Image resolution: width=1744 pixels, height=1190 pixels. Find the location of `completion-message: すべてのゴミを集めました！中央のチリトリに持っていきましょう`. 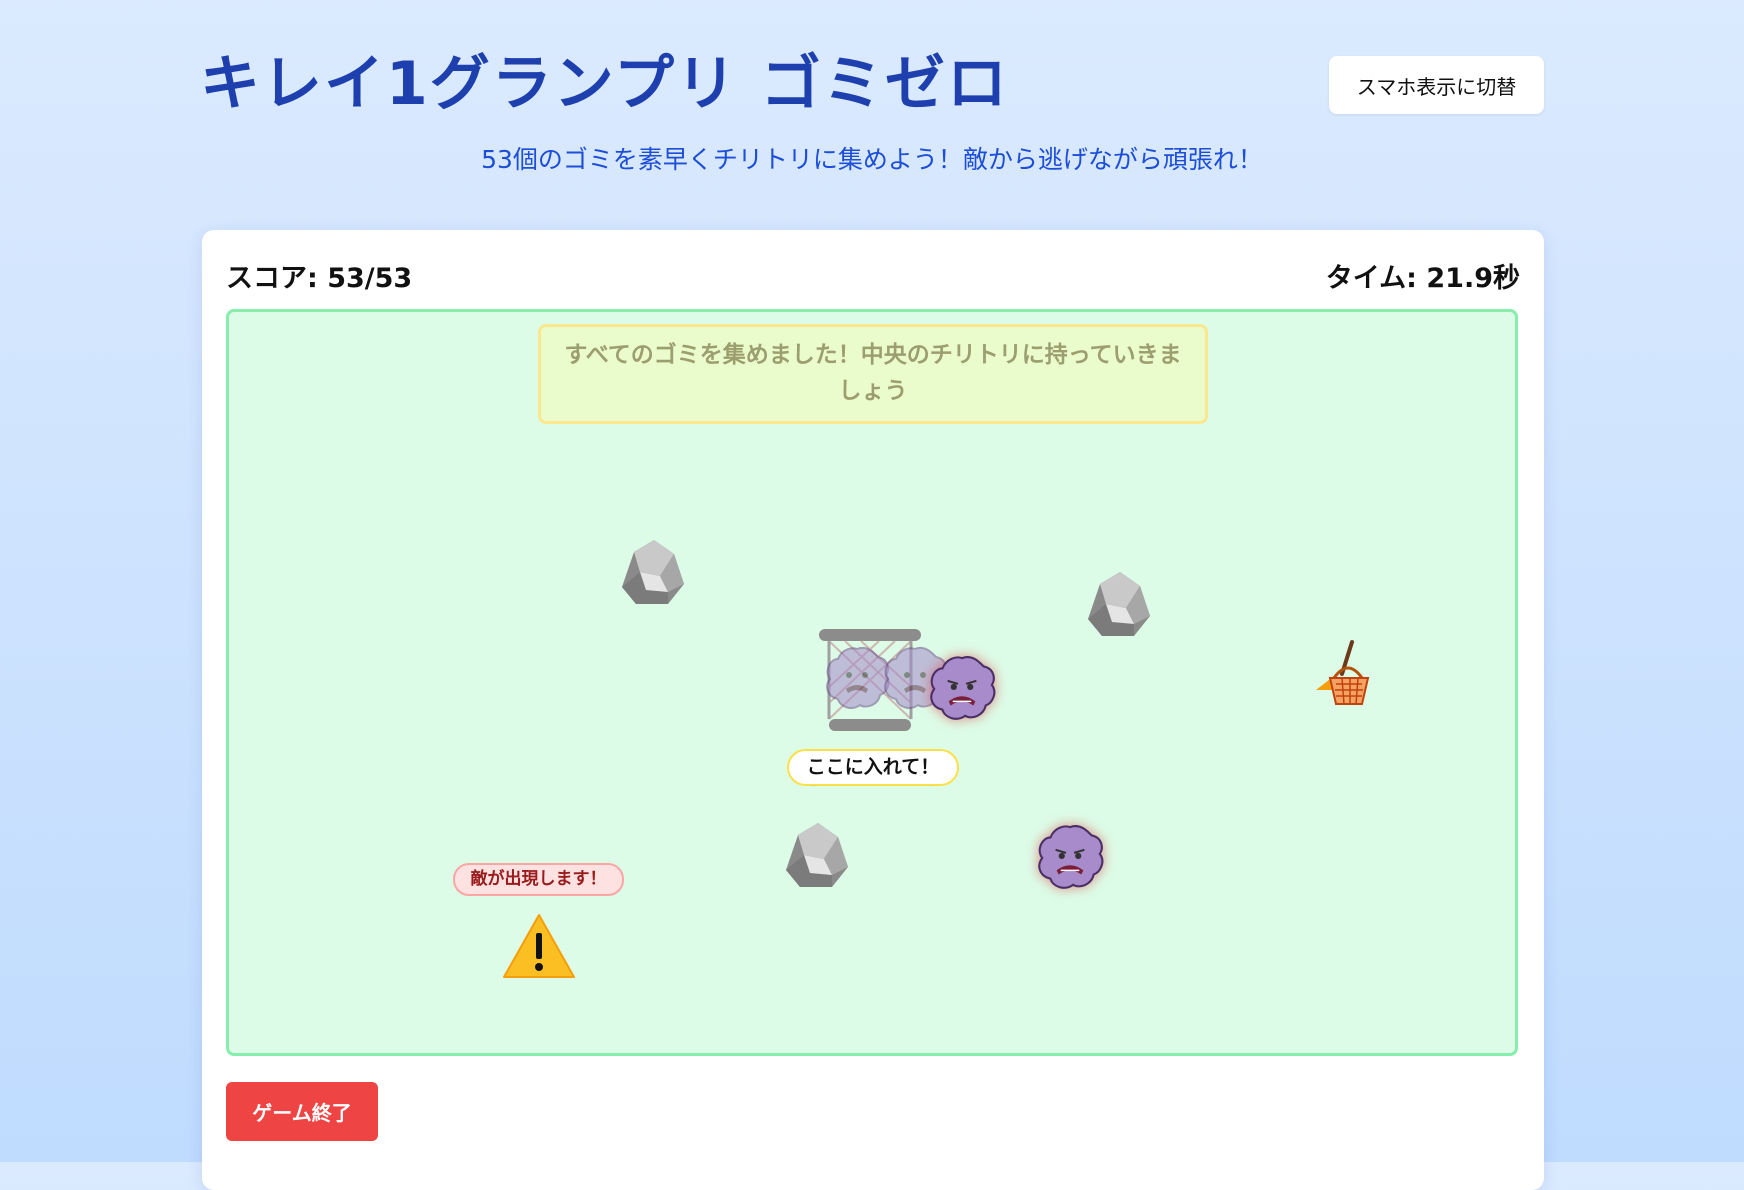

completion-message: すべてのゴミを集めました！中央のチリトリに持っていきましょう is located at coordinates (873, 374).